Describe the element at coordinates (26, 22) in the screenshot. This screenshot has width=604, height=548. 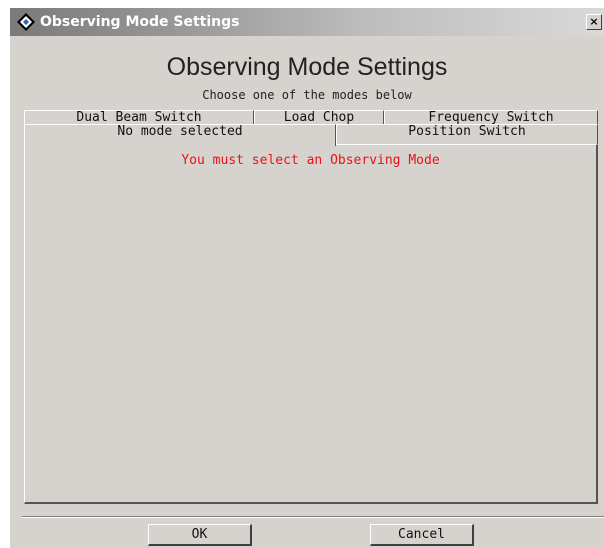
I see `app-diamond-icon` at that location.